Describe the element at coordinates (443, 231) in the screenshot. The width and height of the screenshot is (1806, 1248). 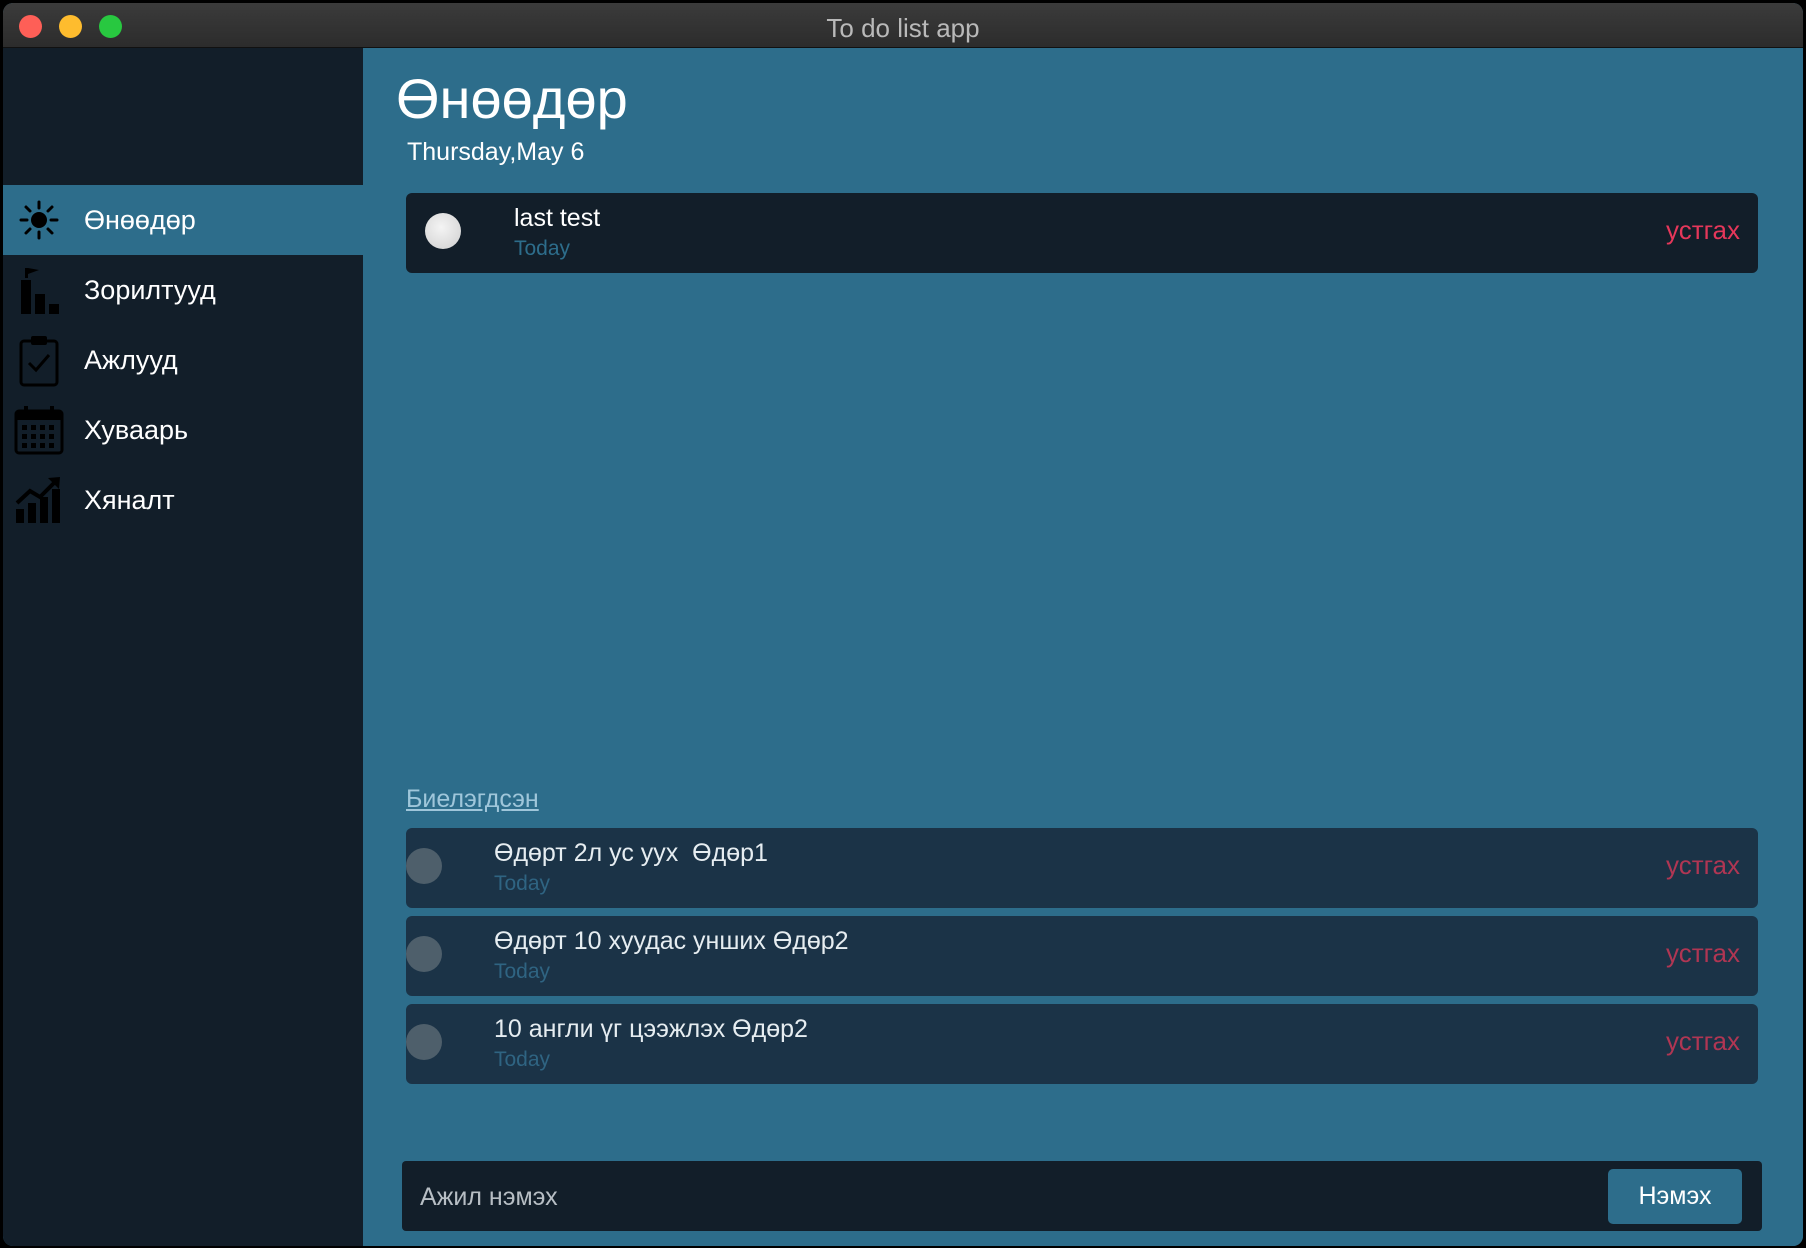
I see `task-complete-checkbox` at that location.